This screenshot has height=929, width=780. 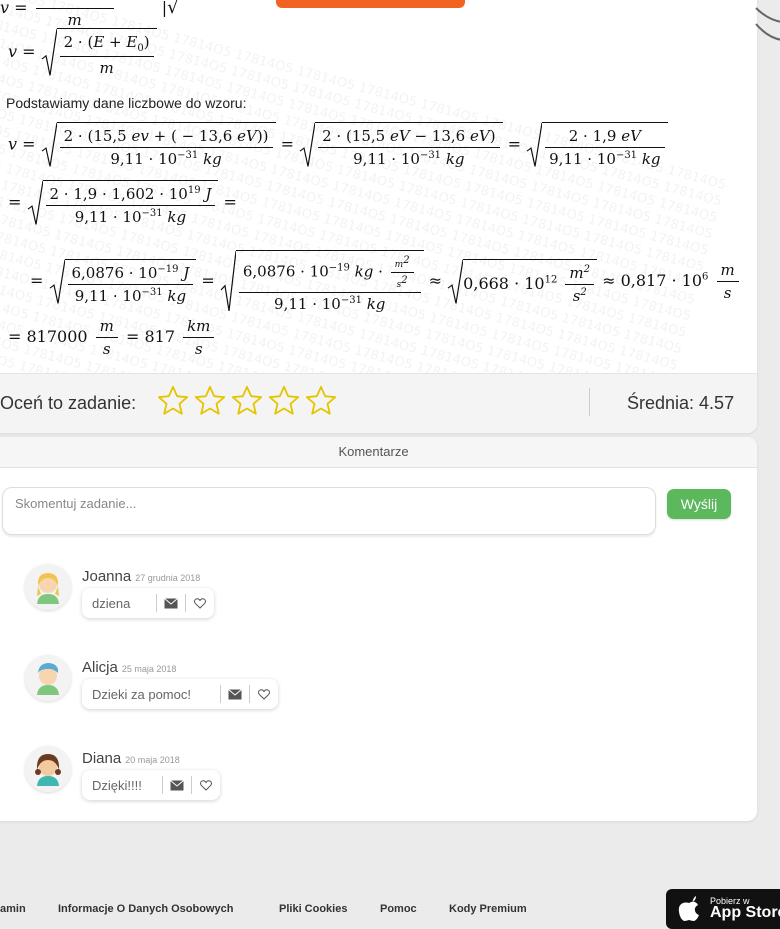 I want to click on comment-bubble: Dzieki za pomoc!, so click(x=180, y=694).